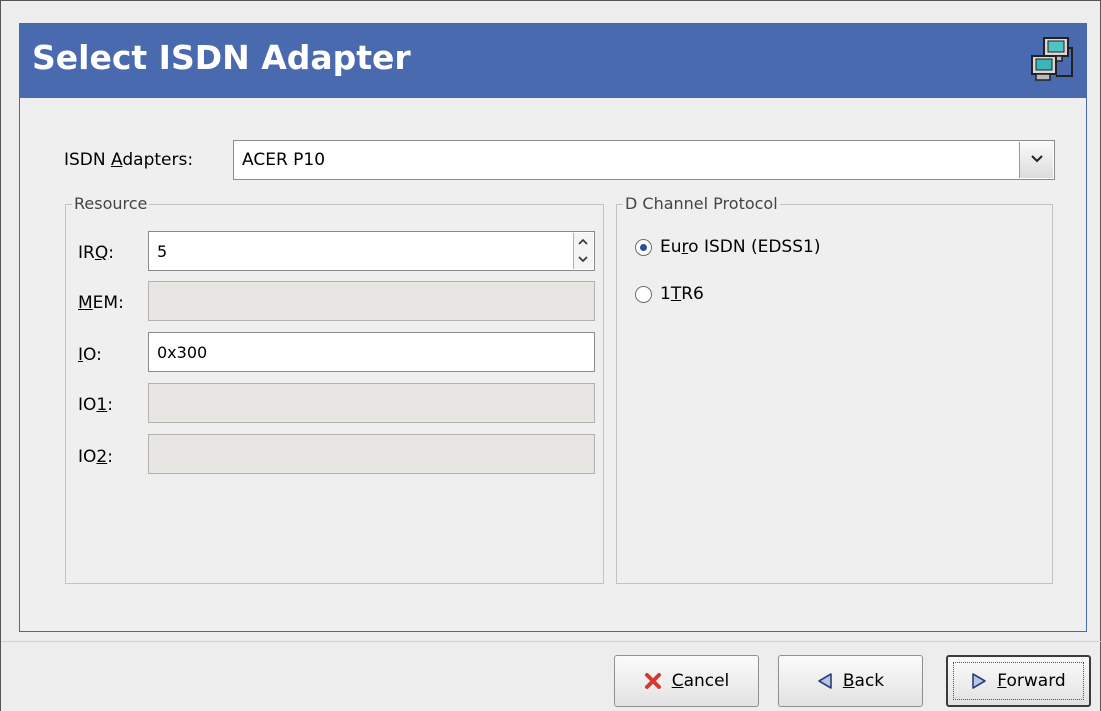 This screenshot has height=711, width=1101. I want to click on irq-label: IRQ:, so click(96, 253).